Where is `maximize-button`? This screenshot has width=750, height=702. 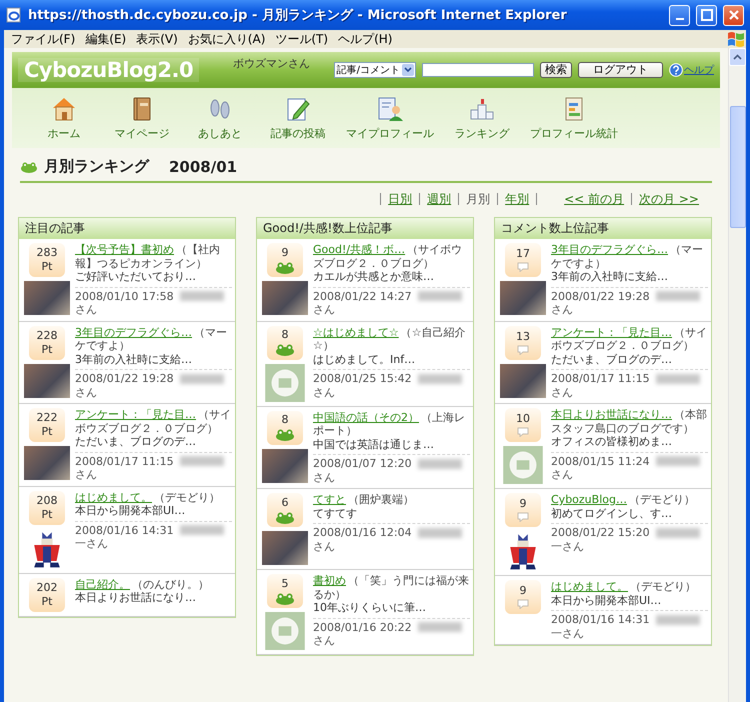 maximize-button is located at coordinates (706, 15).